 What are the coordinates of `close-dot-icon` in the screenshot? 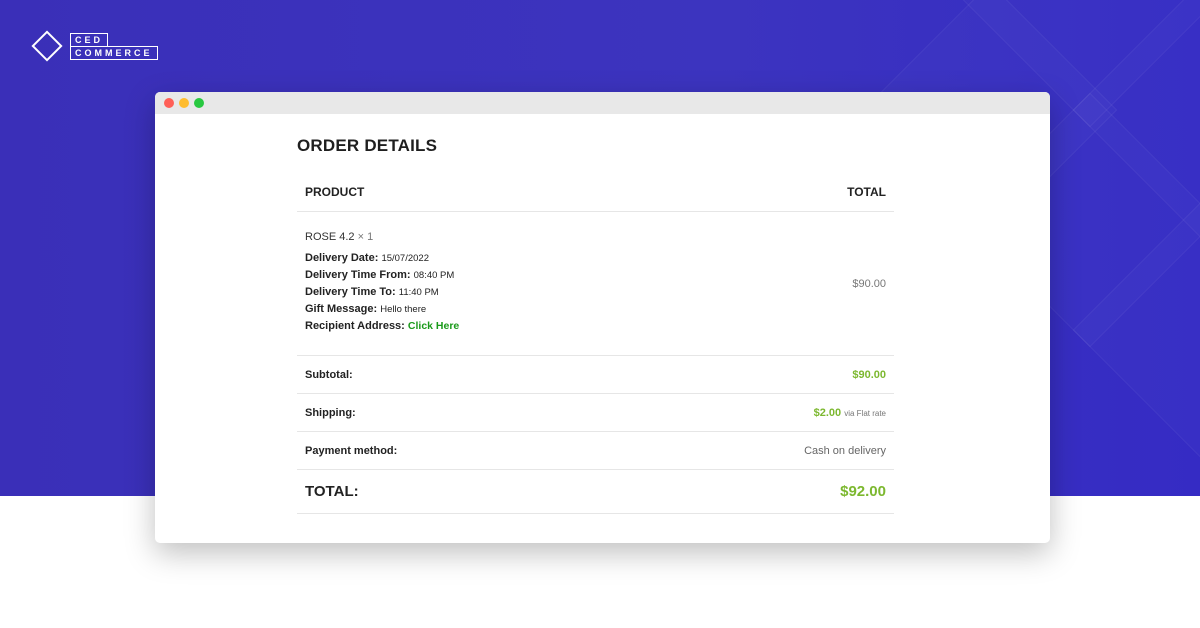 It's located at (169, 103).